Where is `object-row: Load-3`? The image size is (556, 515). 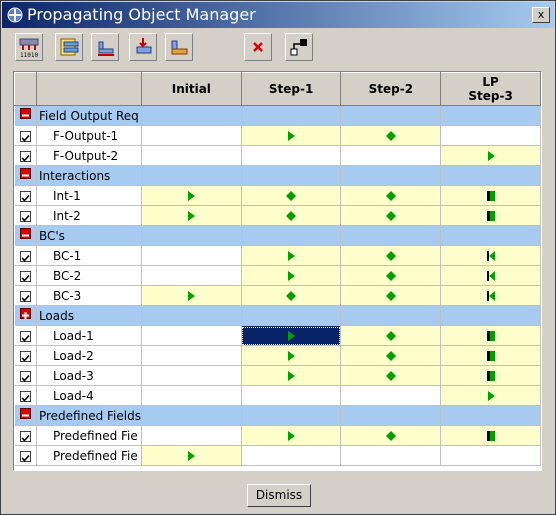
object-row: Load-3 is located at coordinates (277, 375).